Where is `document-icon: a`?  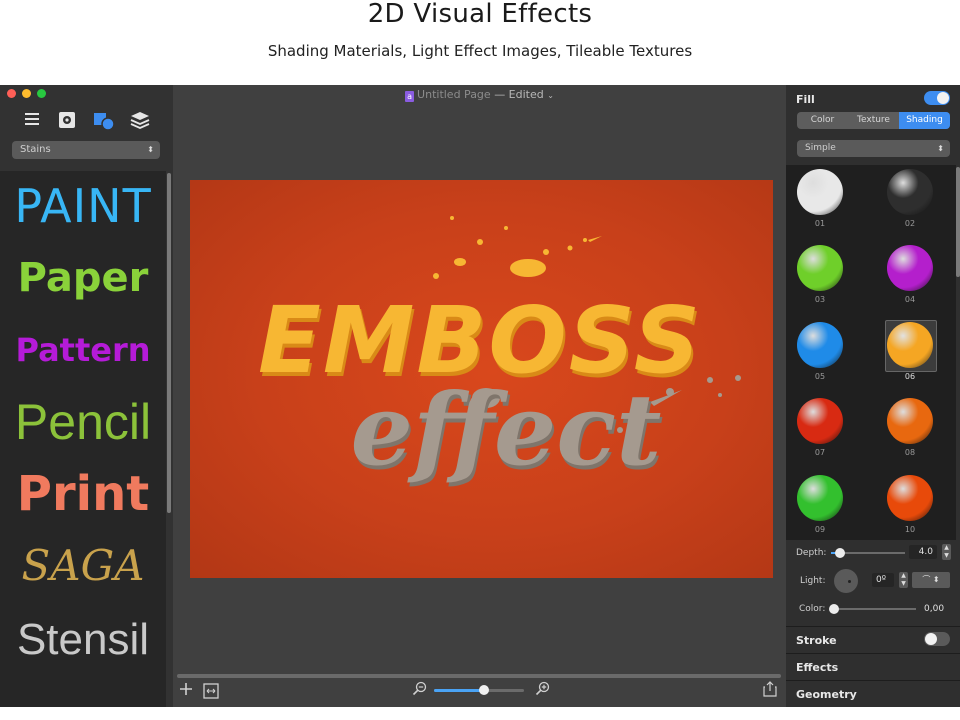 document-icon: a is located at coordinates (410, 96).